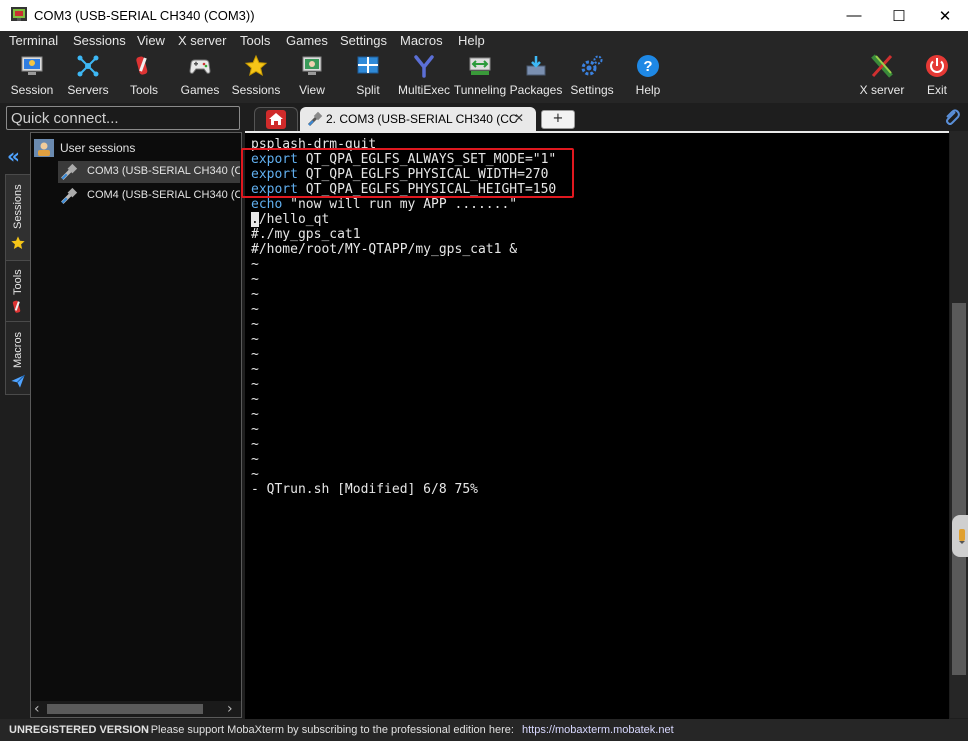 The image size is (968, 741). What do you see at coordinates (32, 65) in the screenshot?
I see `session-icon` at bounding box center [32, 65].